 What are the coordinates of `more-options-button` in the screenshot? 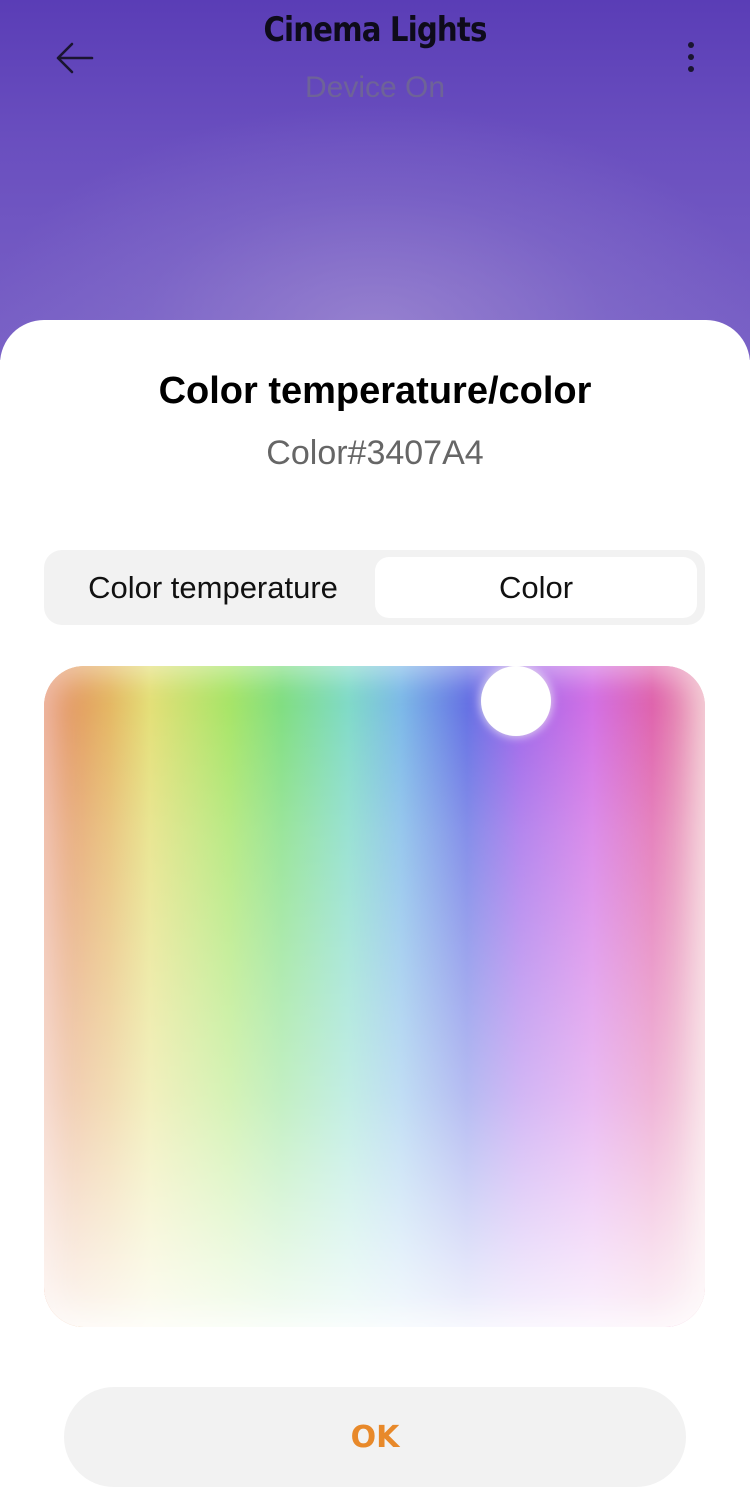 It's located at (691, 57).